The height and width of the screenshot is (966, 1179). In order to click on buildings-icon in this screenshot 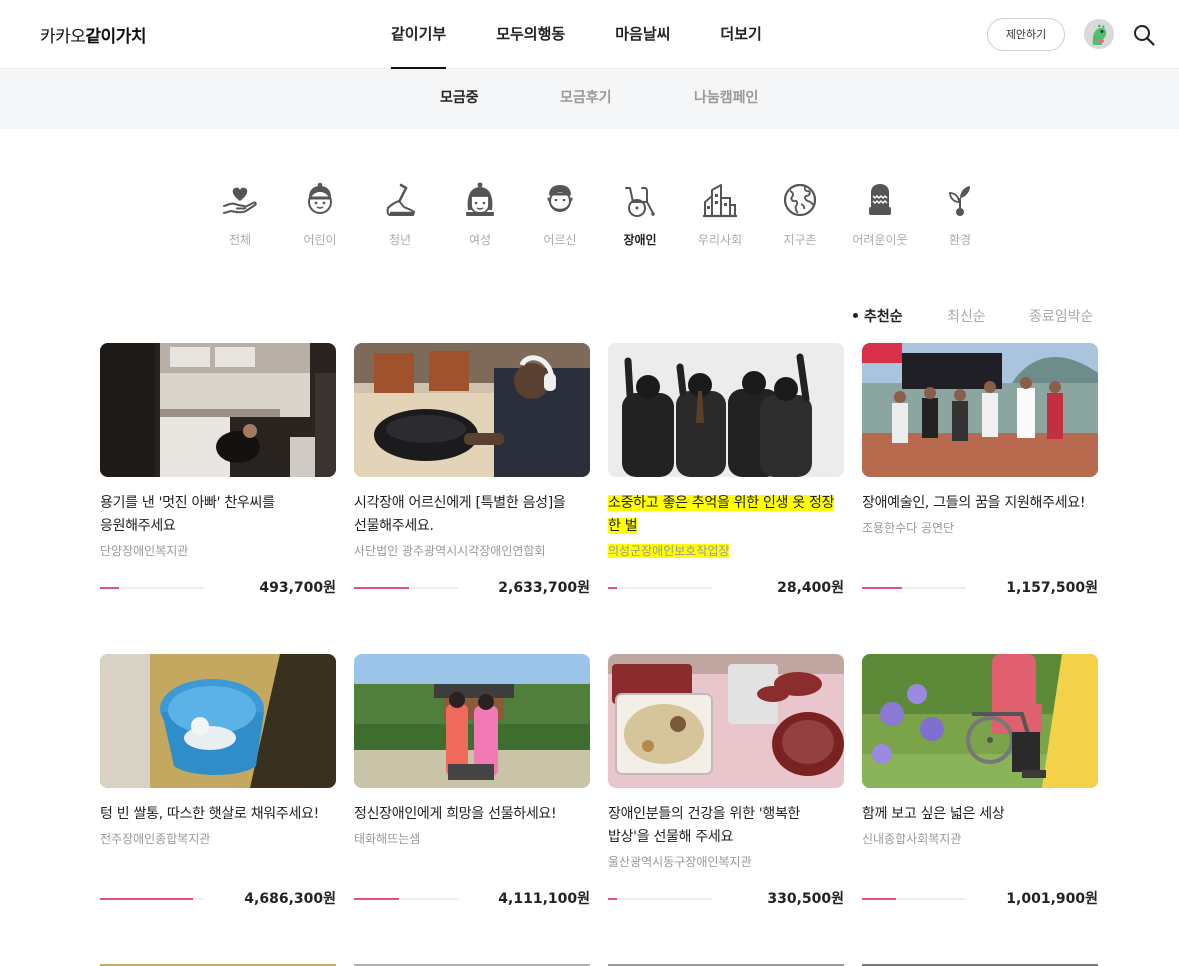, I will do `click(720, 201)`.